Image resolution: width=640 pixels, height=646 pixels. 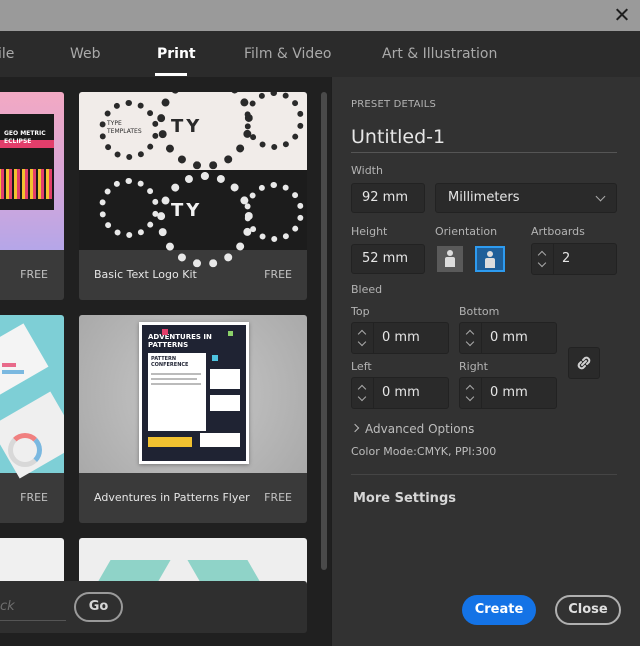 I want to click on bleed-bottom-value: 0 mm, so click(x=509, y=338).